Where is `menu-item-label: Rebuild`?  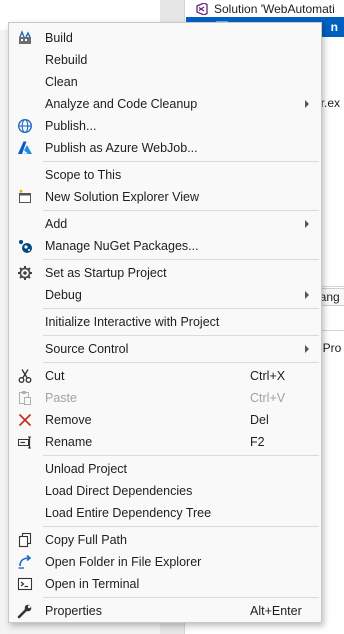 menu-item-label: Rebuild is located at coordinates (66, 60).